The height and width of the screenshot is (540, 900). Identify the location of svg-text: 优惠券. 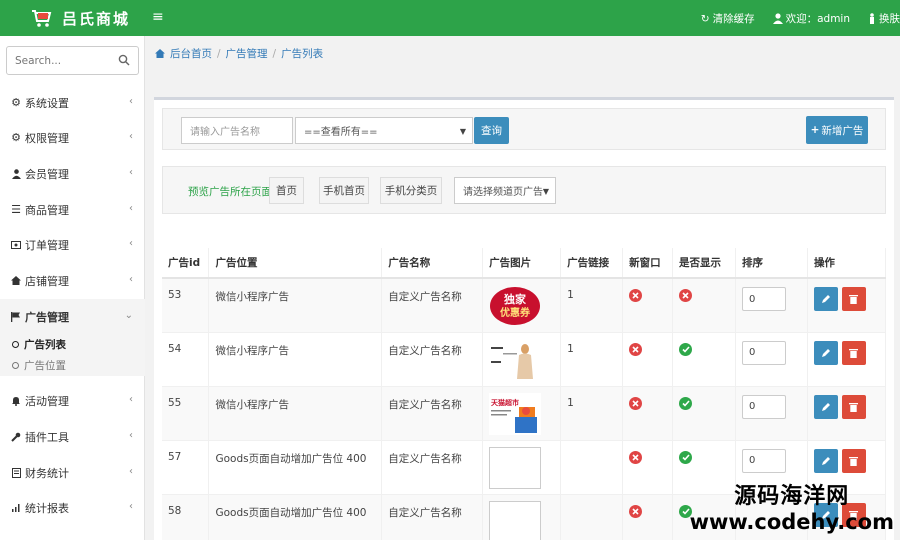
(515, 312).